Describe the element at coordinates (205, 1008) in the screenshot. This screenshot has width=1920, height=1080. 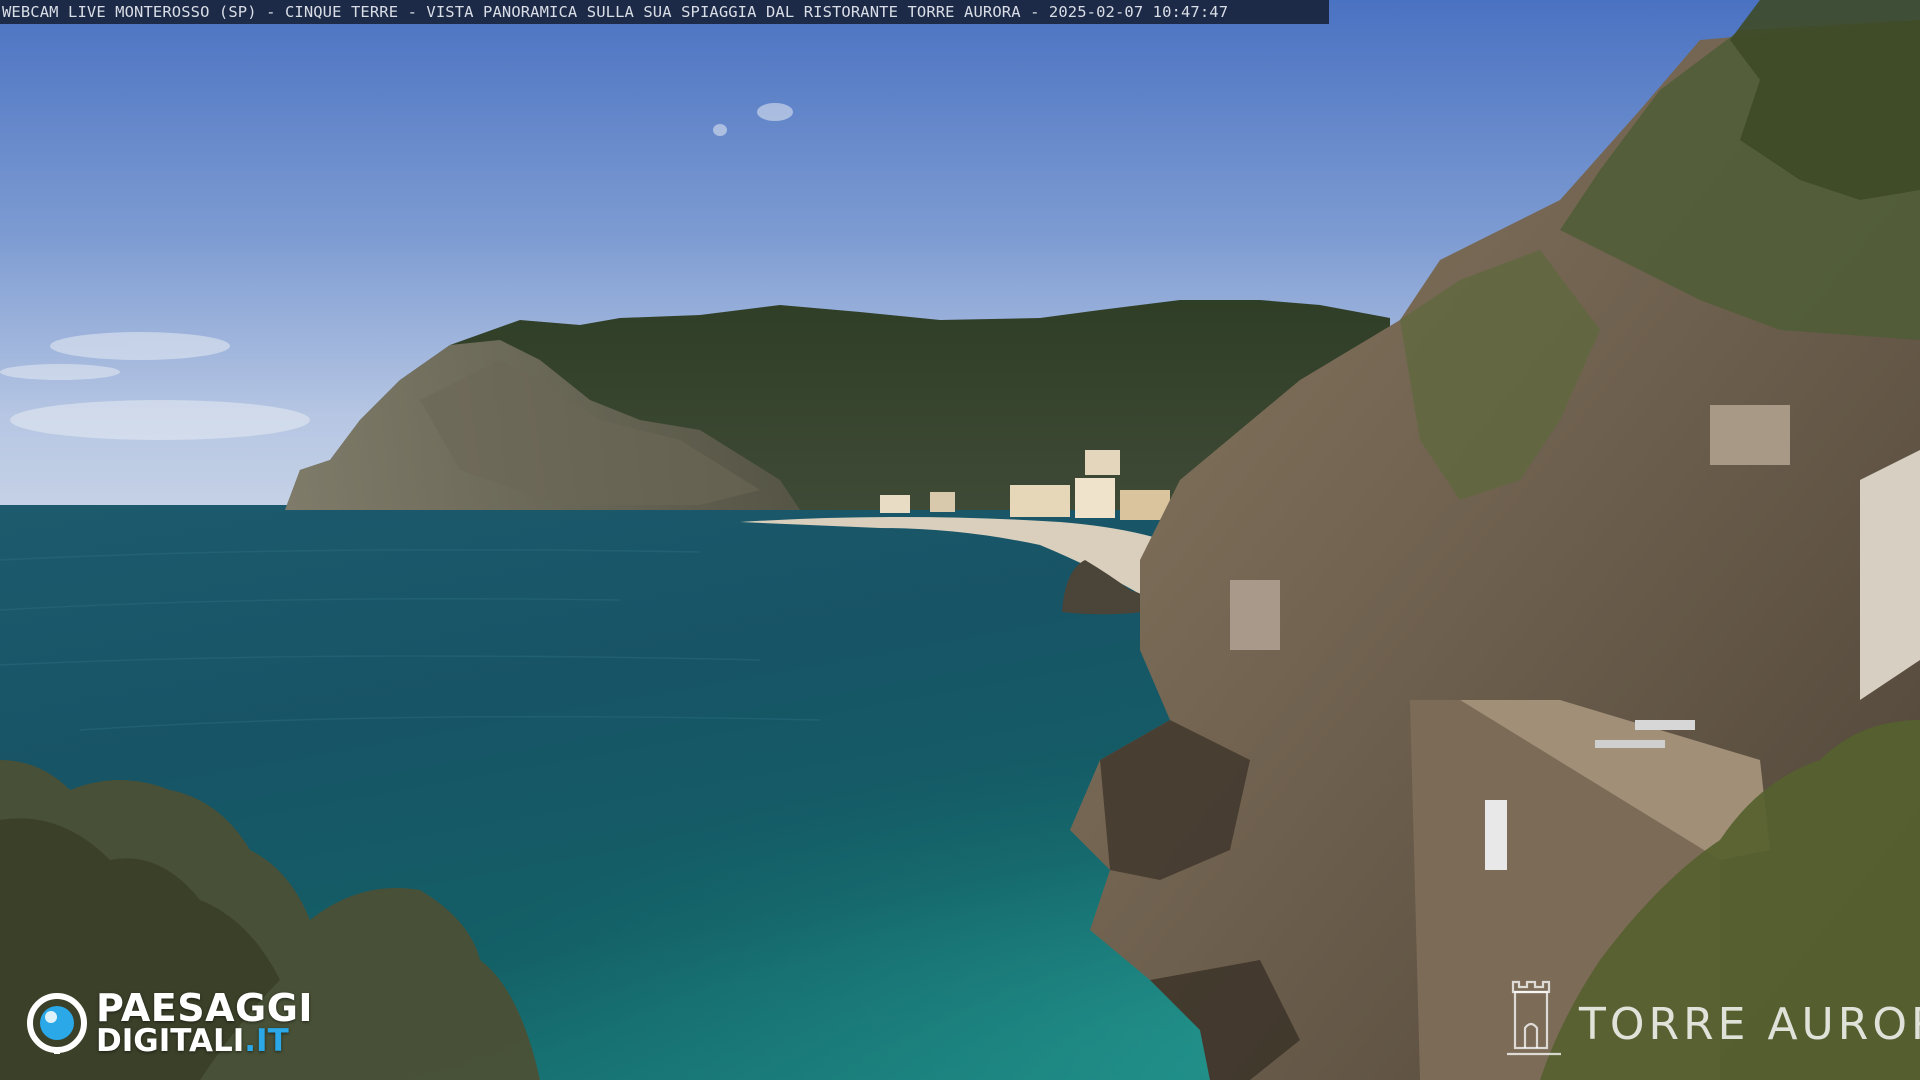
I see `logo-word-paesaggi: PAESAGGI` at that location.